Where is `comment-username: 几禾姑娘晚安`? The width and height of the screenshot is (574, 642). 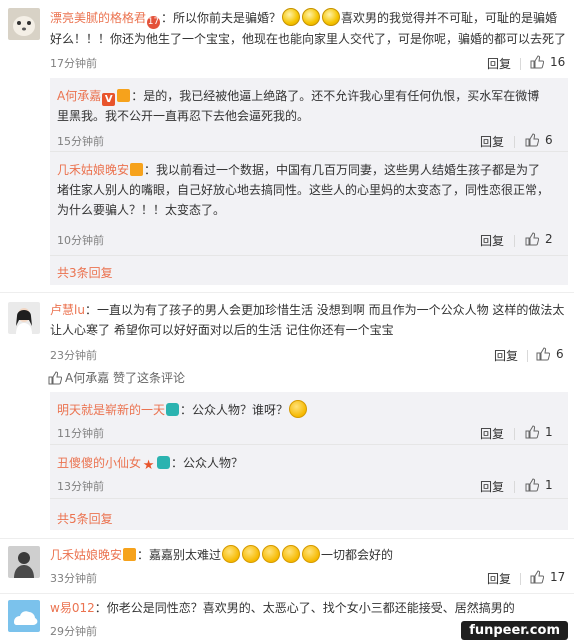 comment-username: 几禾姑娘晚安 is located at coordinates (86, 555).